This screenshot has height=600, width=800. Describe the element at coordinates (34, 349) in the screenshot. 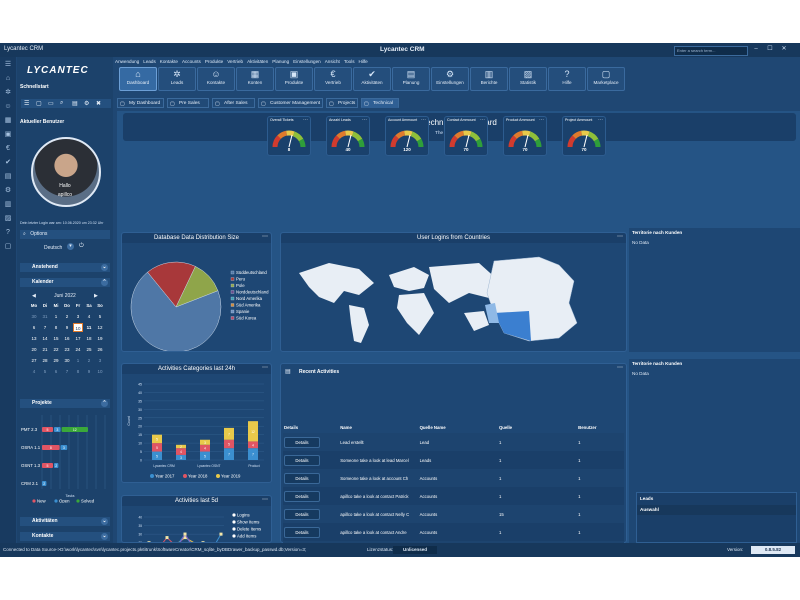

I see `calendar-day: 20` at that location.